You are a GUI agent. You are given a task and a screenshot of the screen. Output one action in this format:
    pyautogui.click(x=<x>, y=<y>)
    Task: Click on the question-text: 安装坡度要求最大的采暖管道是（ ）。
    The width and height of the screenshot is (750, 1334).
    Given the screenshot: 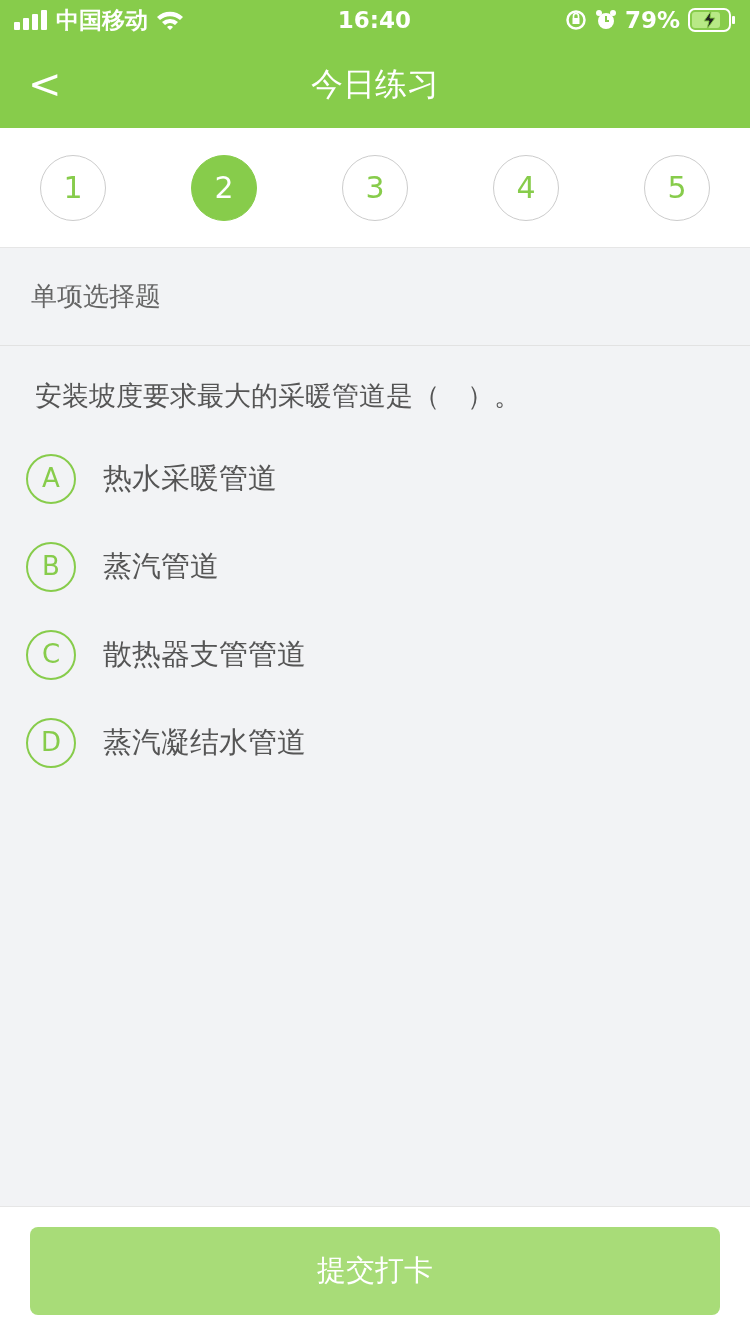 What is the action you would take?
    pyautogui.click(x=278, y=396)
    